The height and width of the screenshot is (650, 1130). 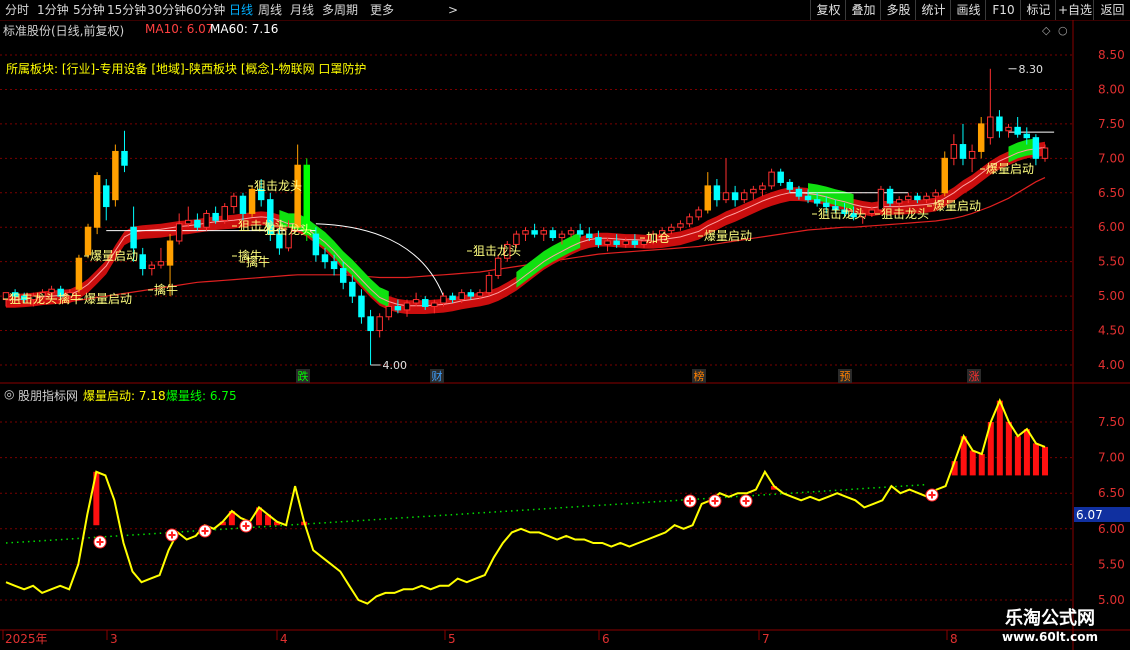 What do you see at coordinates (1050, 618) in the screenshot?
I see `watermark-line1: 乐淘公式网` at bounding box center [1050, 618].